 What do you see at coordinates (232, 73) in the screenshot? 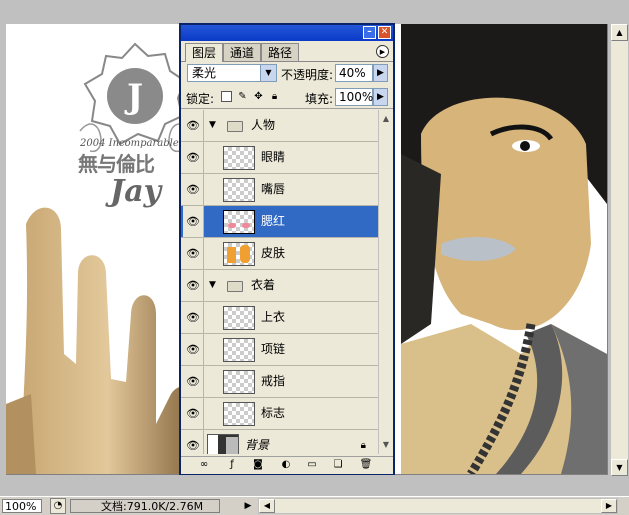
I see `blend-mode-select: 柔光 ▼` at bounding box center [232, 73].